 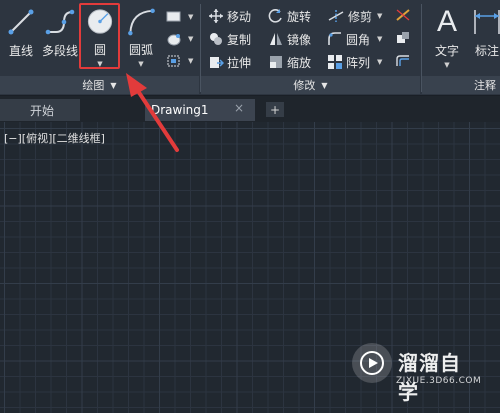 What do you see at coordinates (216, 39) in the screenshot?
I see `copy-icon` at bounding box center [216, 39].